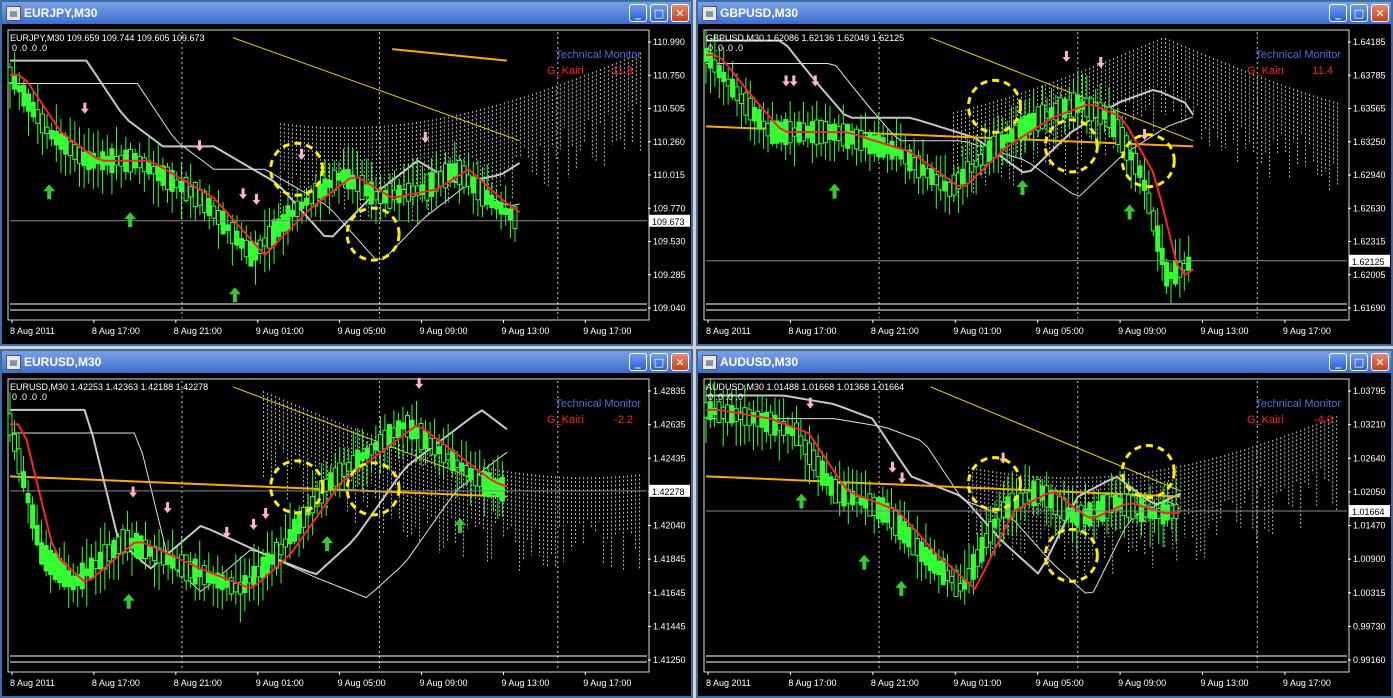 The width and height of the screenshot is (1393, 698). Describe the element at coordinates (1044, 13) in the screenshot. I see `window-titlebar: ▤ GBPUSD,M30 _ □ ✕` at that location.